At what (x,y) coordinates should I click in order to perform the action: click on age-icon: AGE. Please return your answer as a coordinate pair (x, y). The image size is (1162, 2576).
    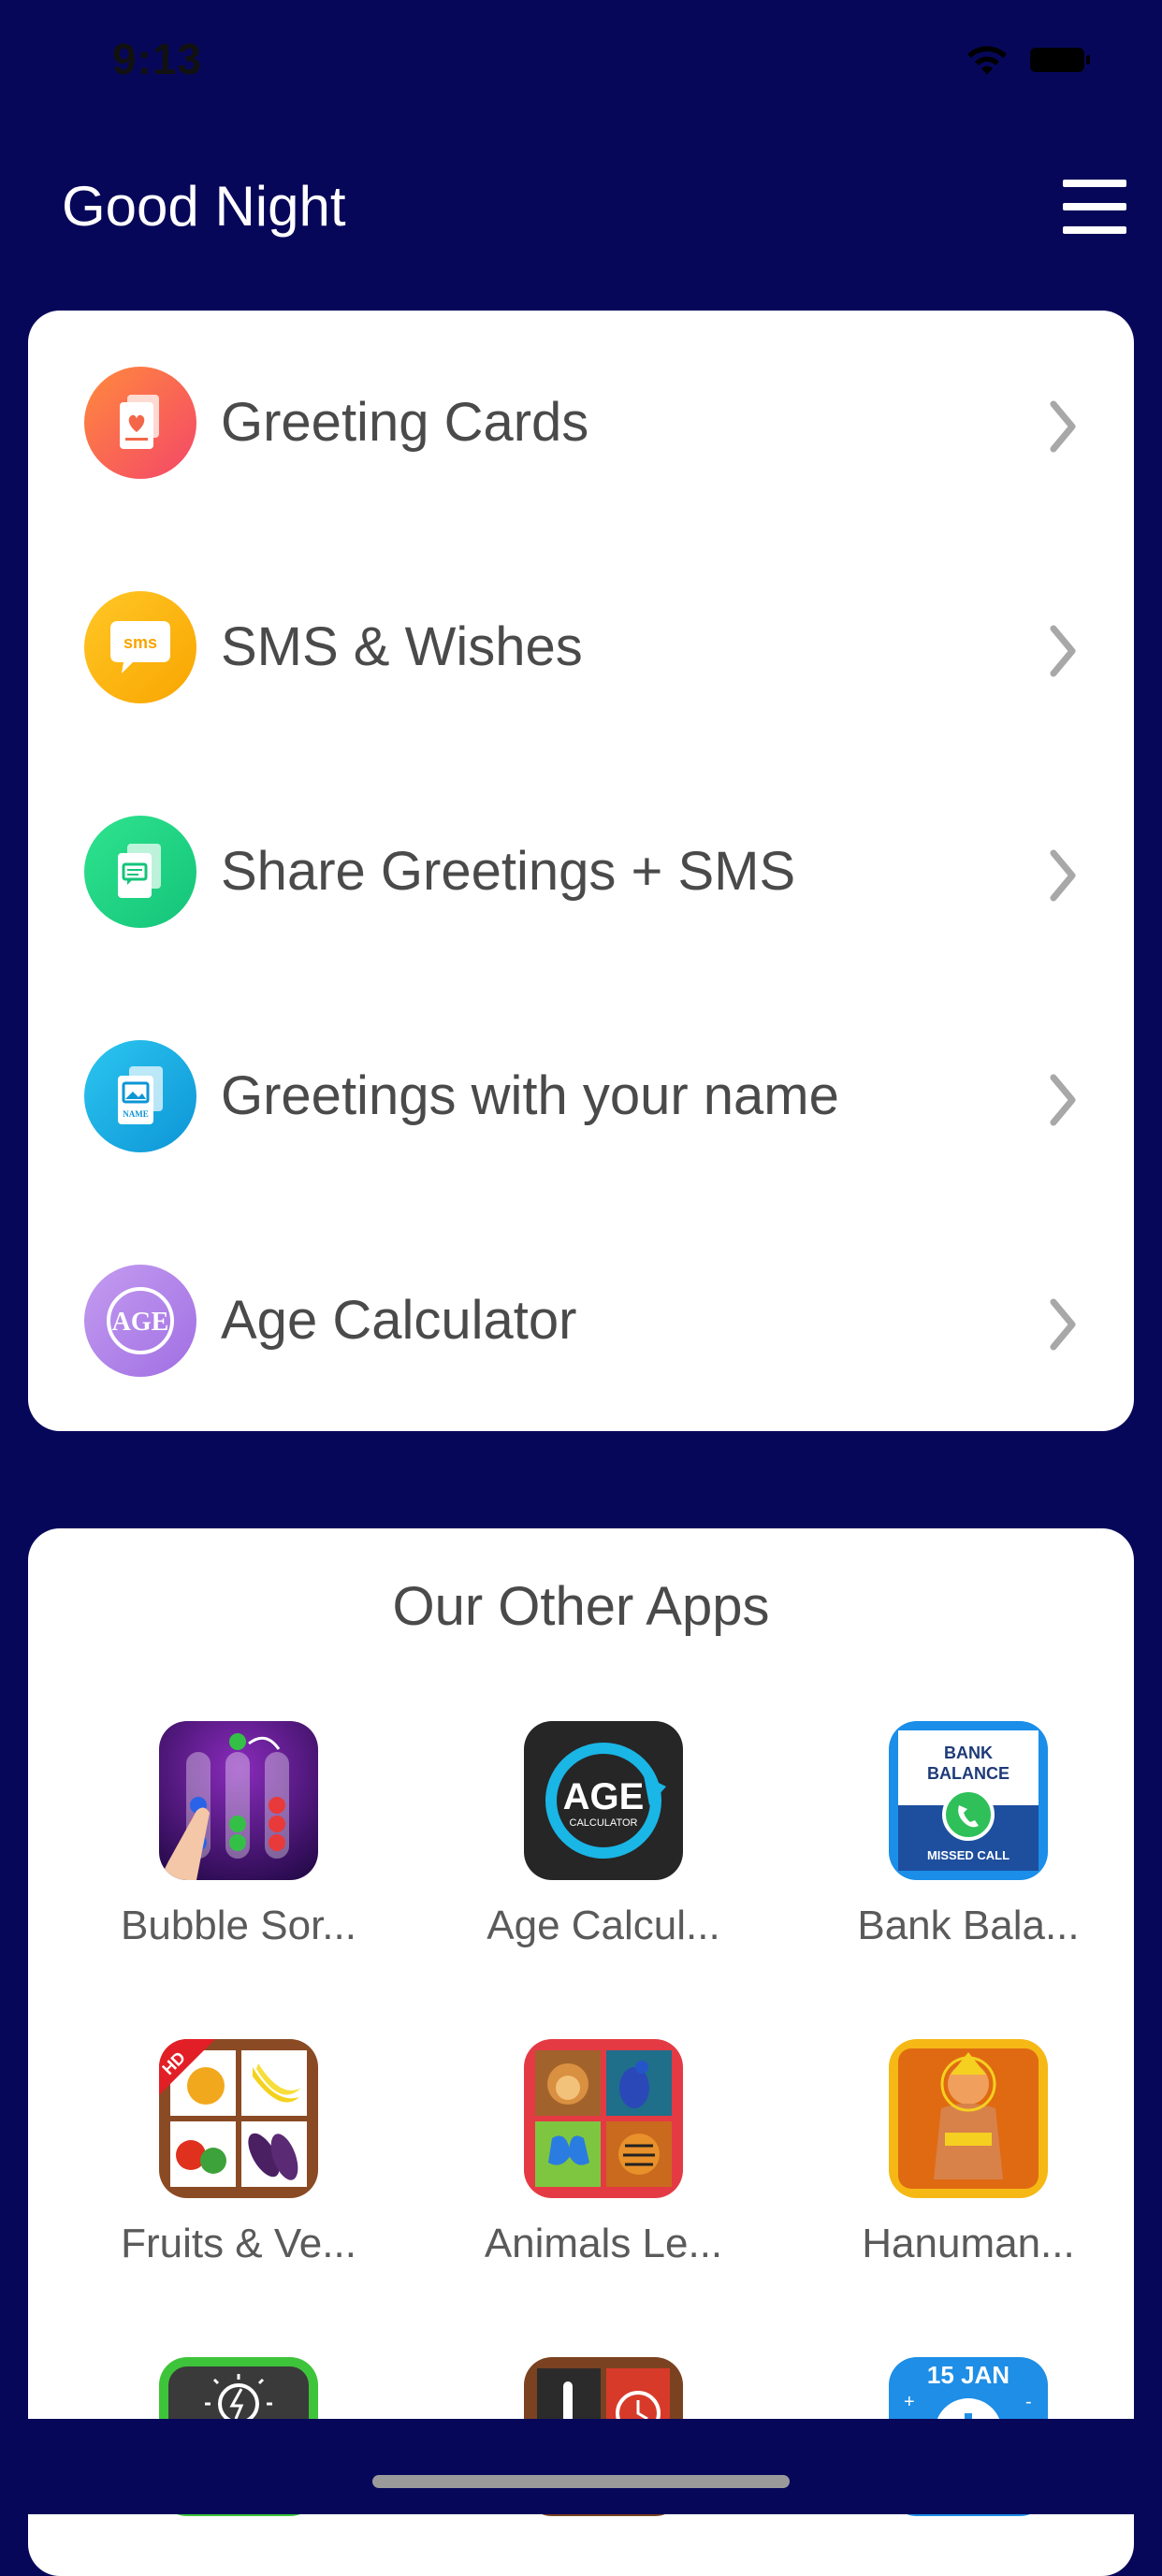
    Looking at the image, I should click on (140, 1321).